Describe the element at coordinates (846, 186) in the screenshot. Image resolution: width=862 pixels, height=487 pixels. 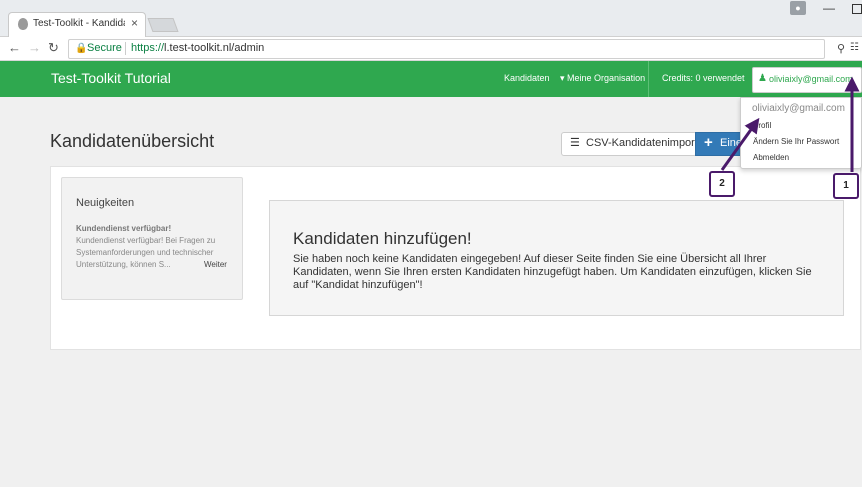
I see `annotation-callout-1: 1` at that location.